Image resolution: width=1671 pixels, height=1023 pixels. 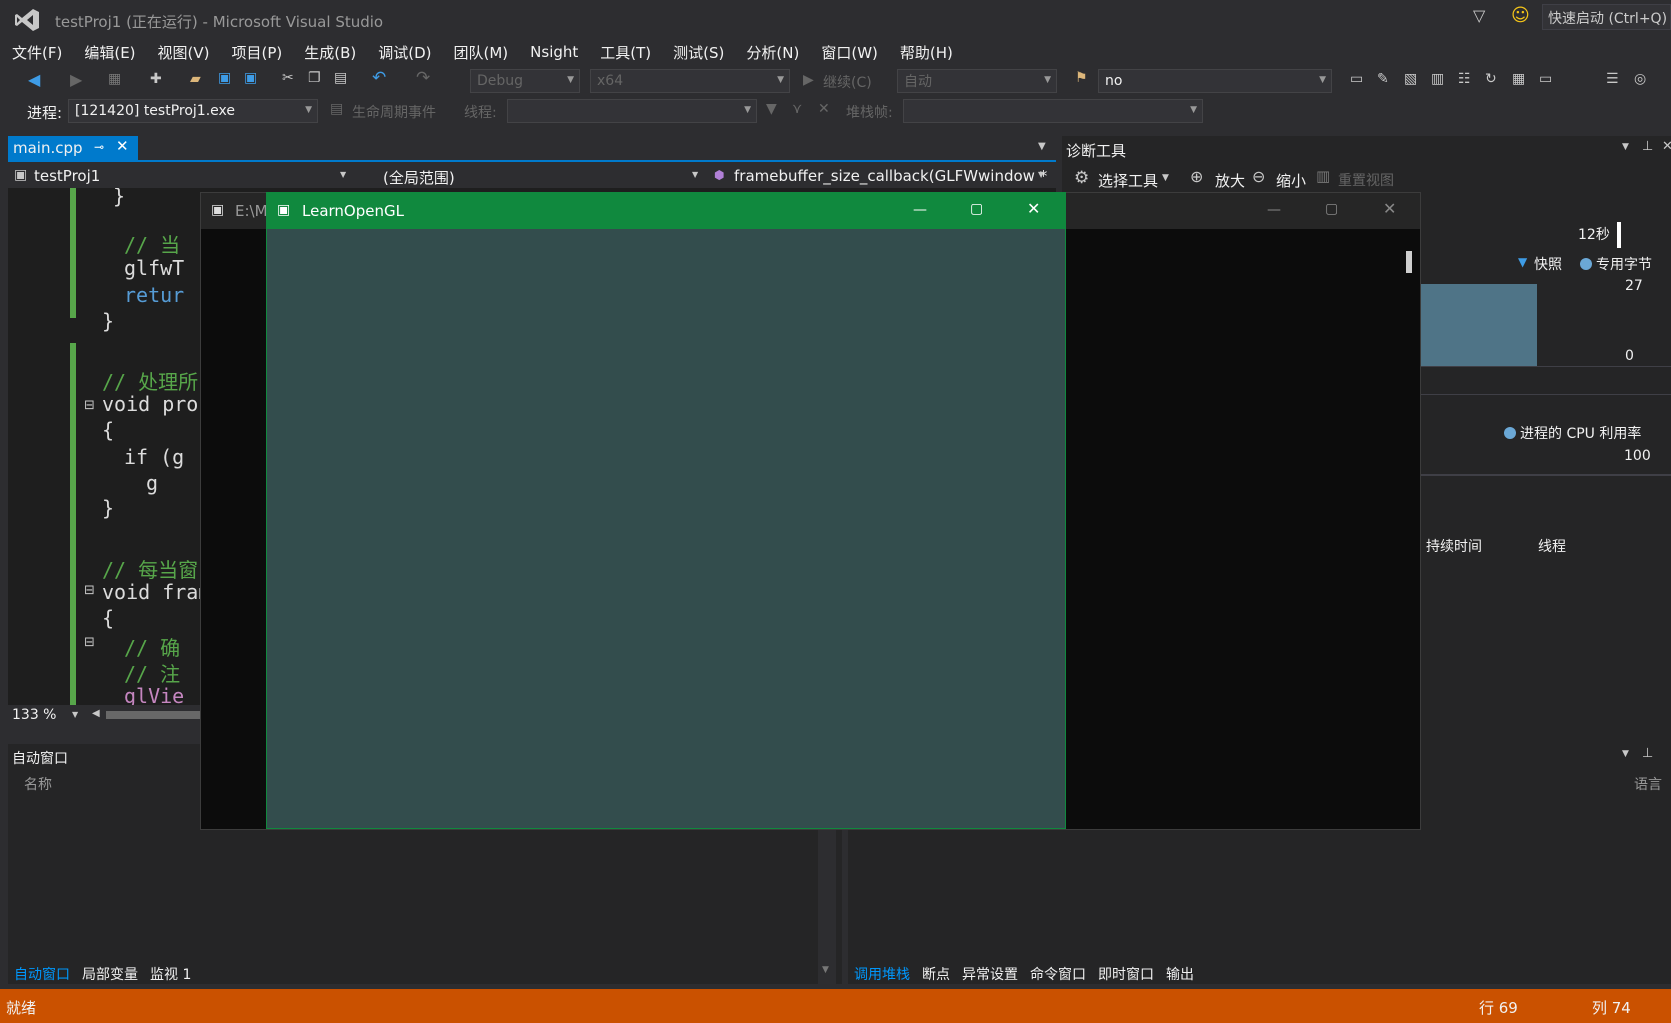 What do you see at coordinates (690, 81) in the screenshot?
I see `platform-select: x64 ▼` at bounding box center [690, 81].